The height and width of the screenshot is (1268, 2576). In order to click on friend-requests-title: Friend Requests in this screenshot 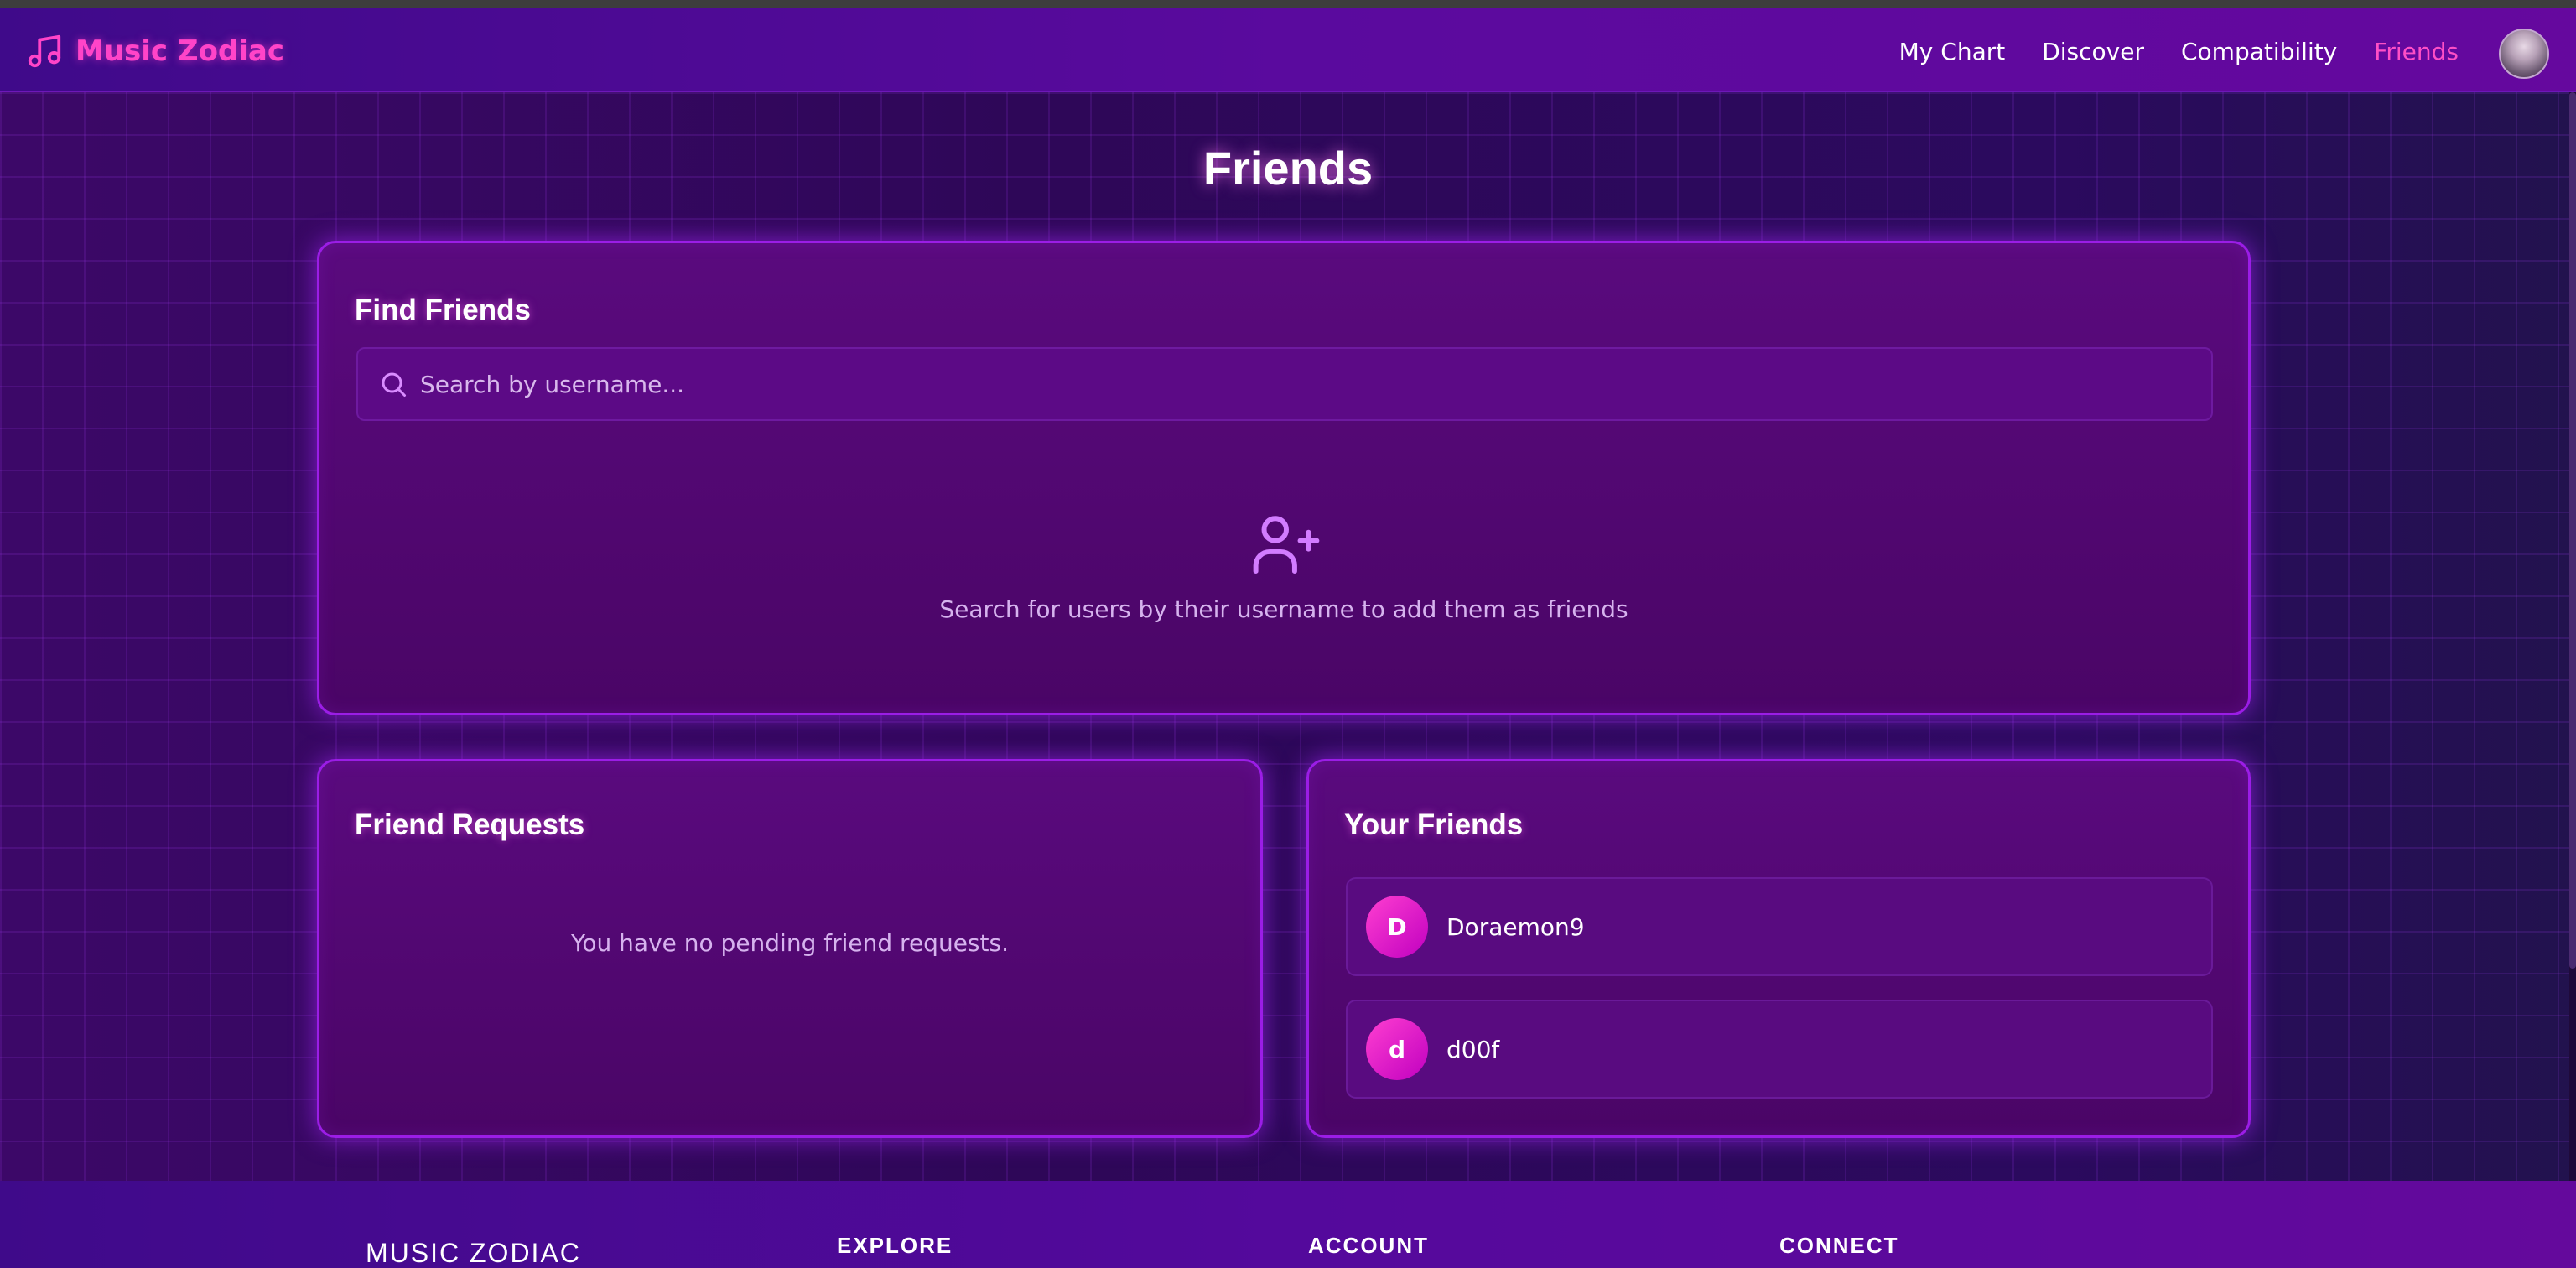, I will do `click(470, 824)`.